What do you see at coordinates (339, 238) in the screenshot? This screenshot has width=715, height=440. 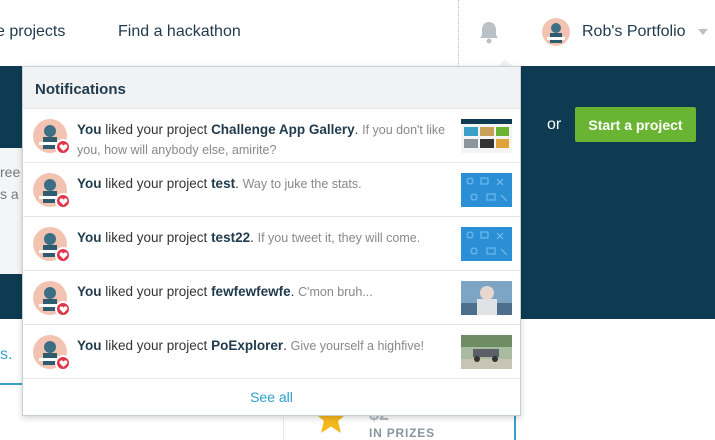 I see `notification-quip: If you tweet it, they will come.` at bounding box center [339, 238].